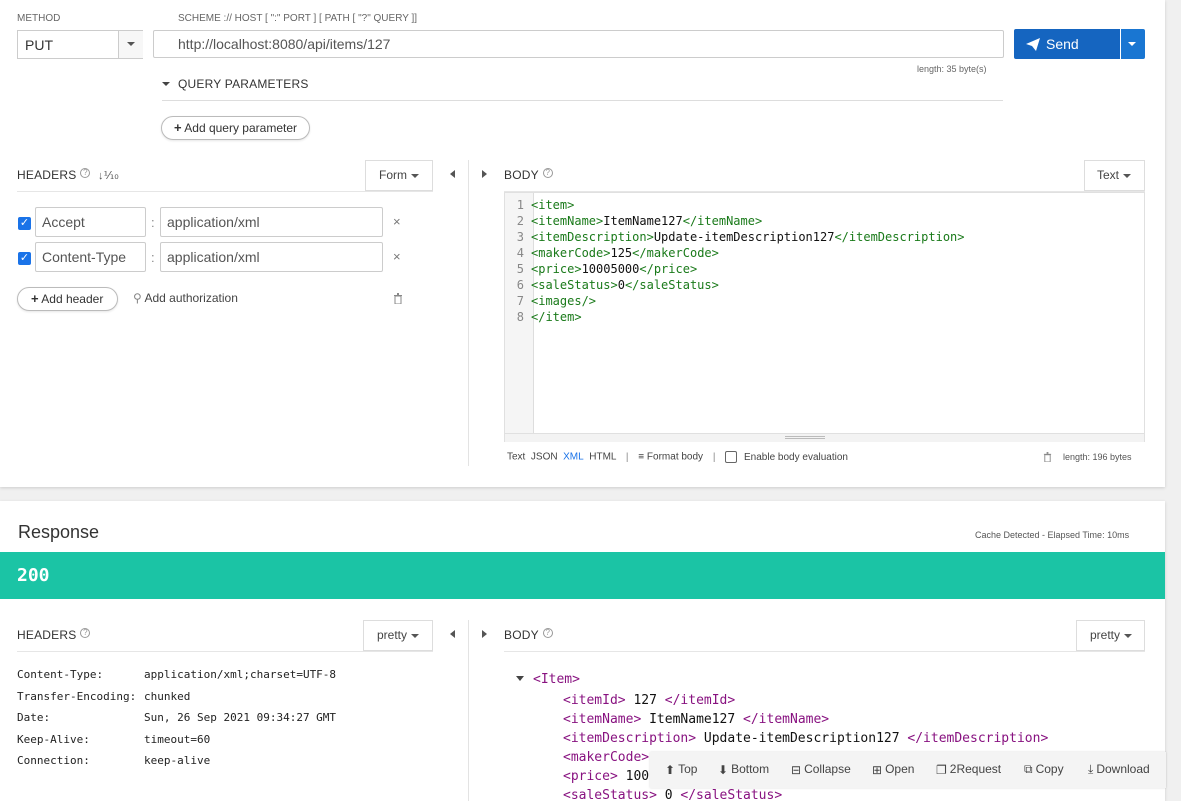  I want to click on headers-divider, so click(225, 191).